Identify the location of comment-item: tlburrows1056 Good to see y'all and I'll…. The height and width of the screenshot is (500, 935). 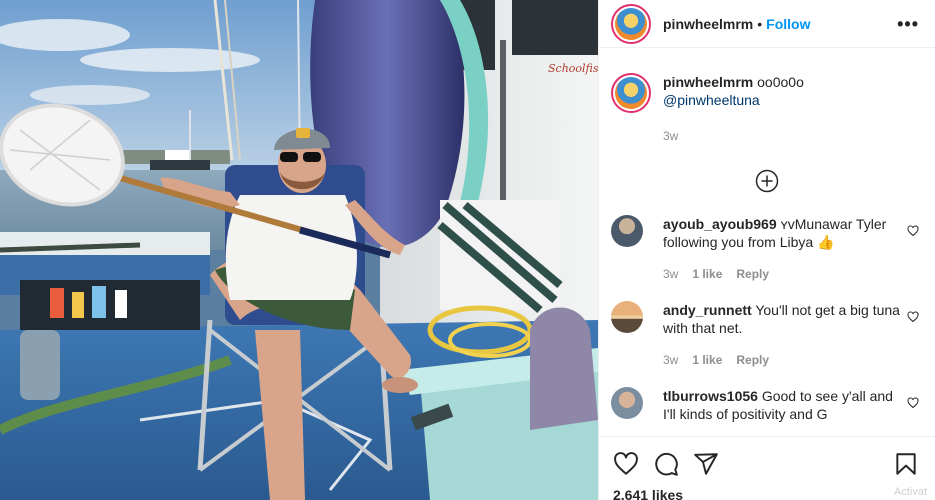
(767, 405).